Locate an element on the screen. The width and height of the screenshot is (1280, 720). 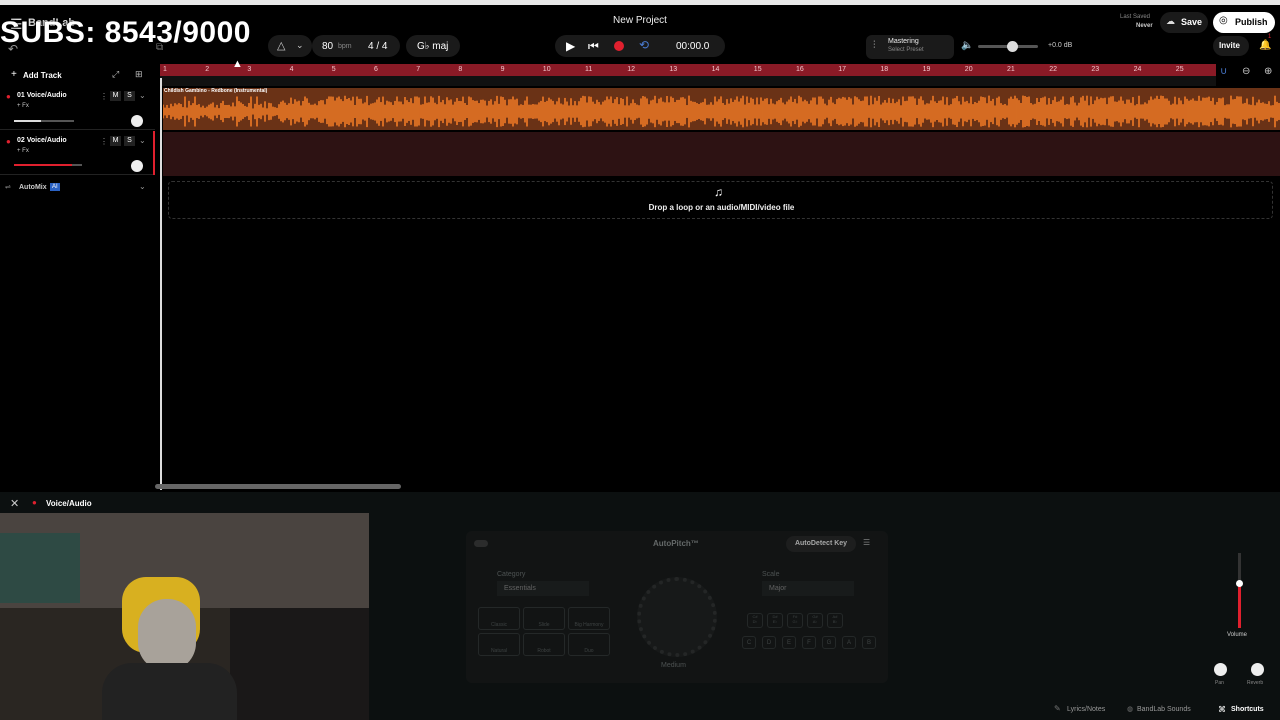
mastering-button: ⫶ Mastering Select Preset is located at coordinates (910, 47).